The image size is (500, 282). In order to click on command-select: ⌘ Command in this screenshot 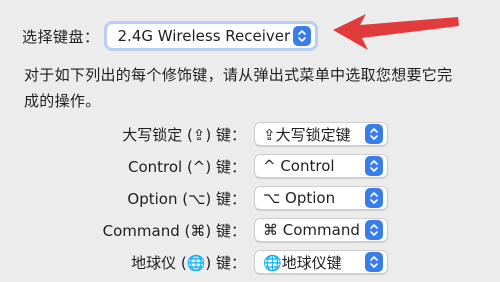, I will do `click(321, 230)`.